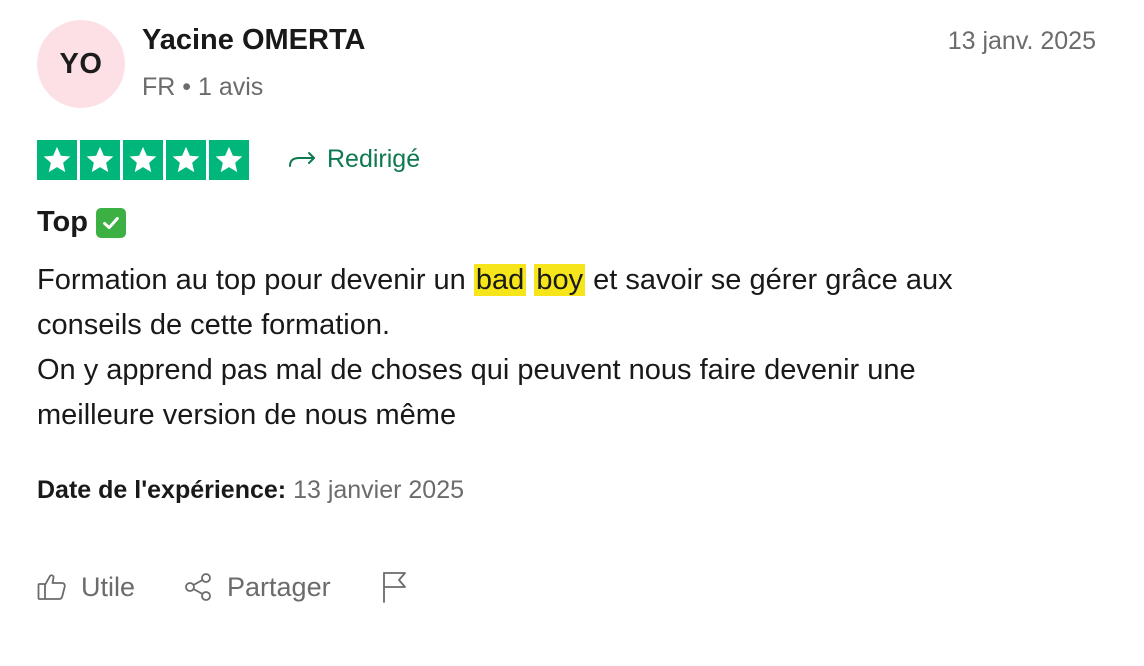  I want to click on star-rating, so click(143, 160).